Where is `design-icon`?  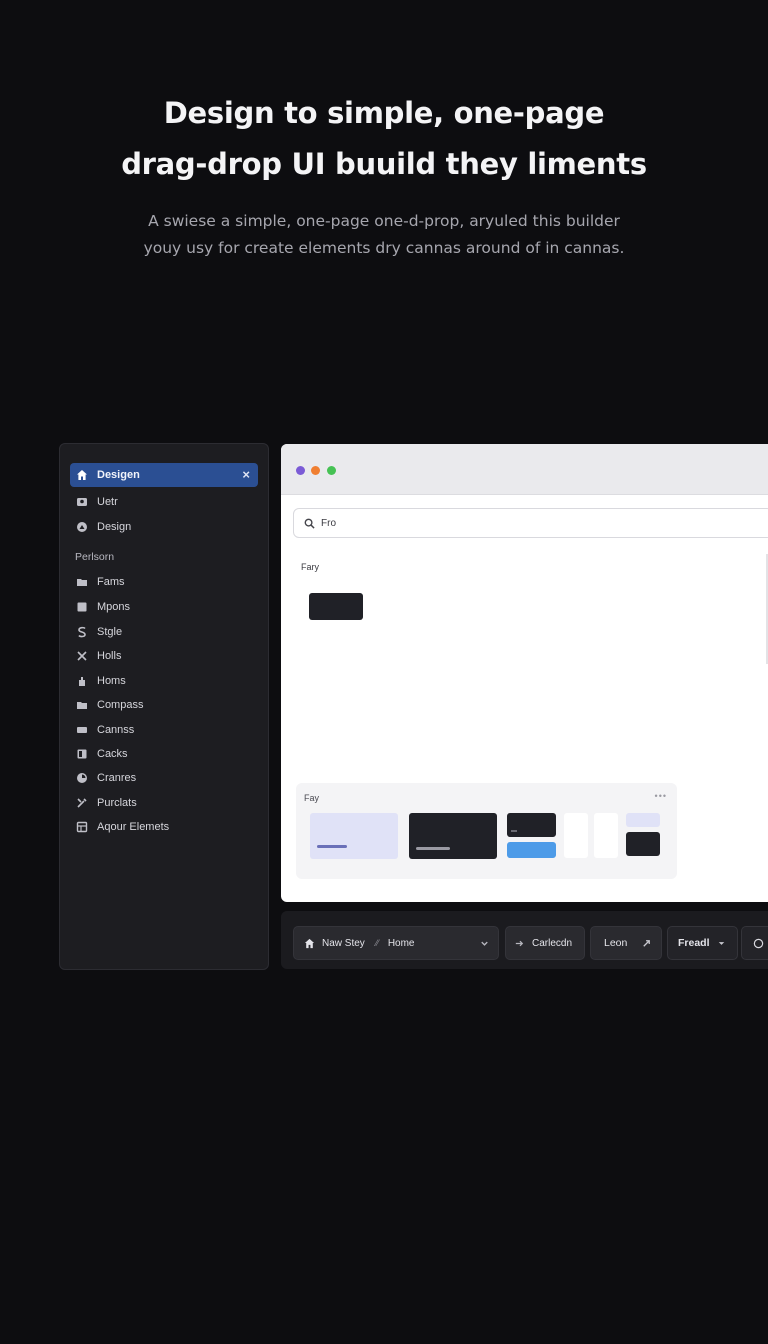 design-icon is located at coordinates (82, 527).